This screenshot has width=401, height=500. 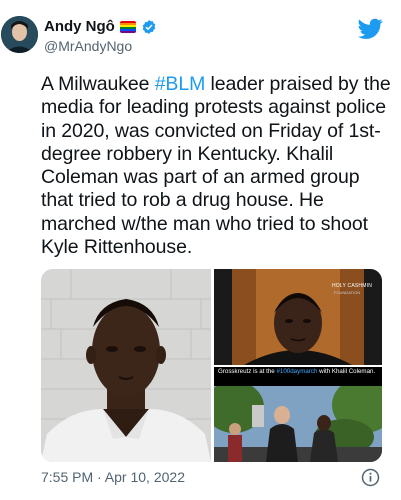 I want to click on display-name: Andy Ngô, so click(x=79, y=26).